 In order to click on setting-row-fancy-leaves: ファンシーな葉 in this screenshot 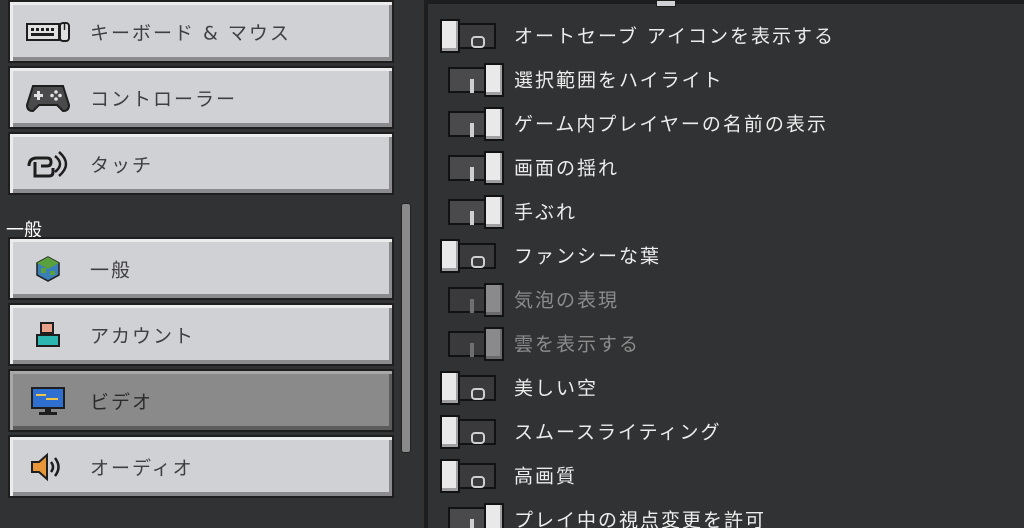, I will do `click(726, 255)`.